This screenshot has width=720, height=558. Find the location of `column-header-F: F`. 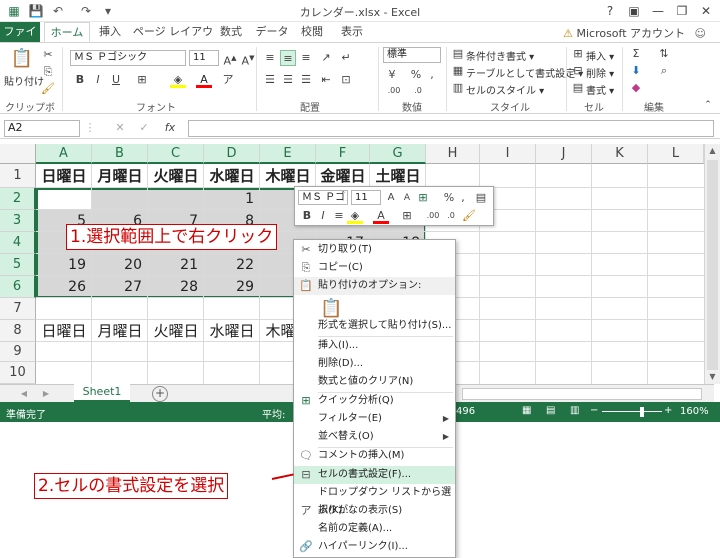

column-header-F: F is located at coordinates (343, 154).